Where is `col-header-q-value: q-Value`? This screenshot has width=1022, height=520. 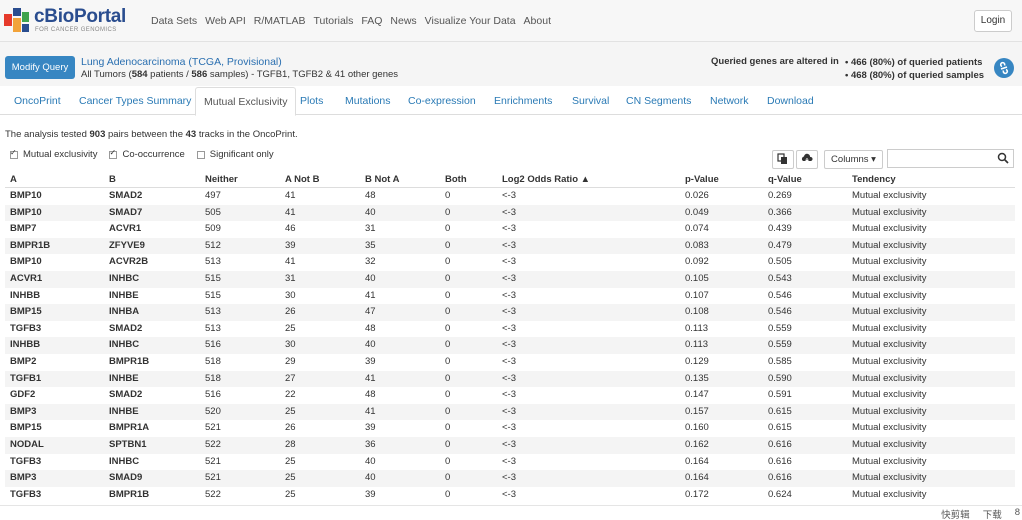
col-header-q-value: q-Value is located at coordinates (785, 180).